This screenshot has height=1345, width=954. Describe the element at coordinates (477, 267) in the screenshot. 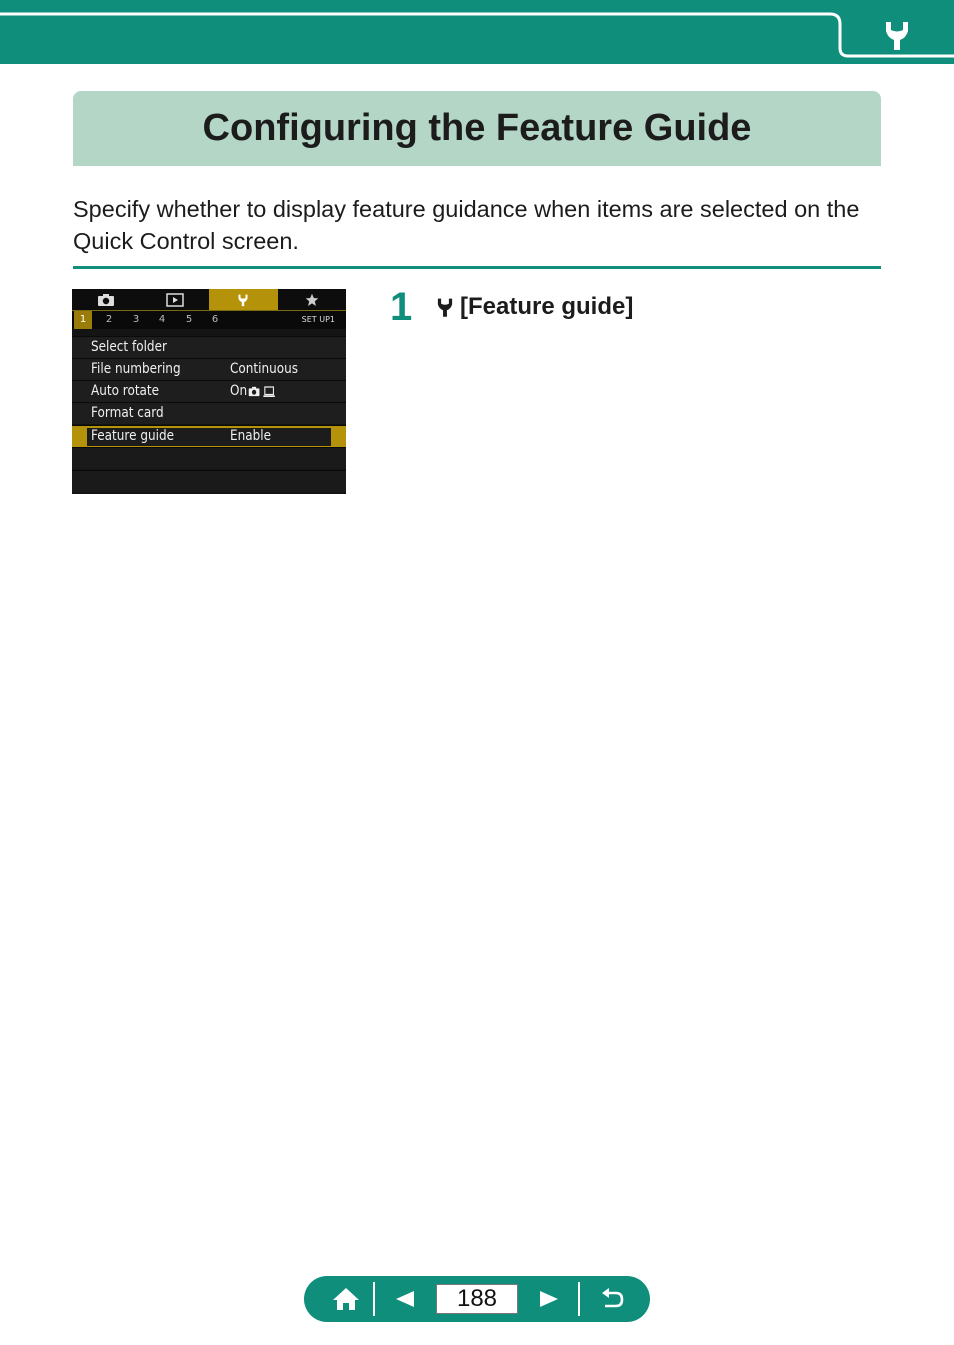

I see `section-divider` at that location.